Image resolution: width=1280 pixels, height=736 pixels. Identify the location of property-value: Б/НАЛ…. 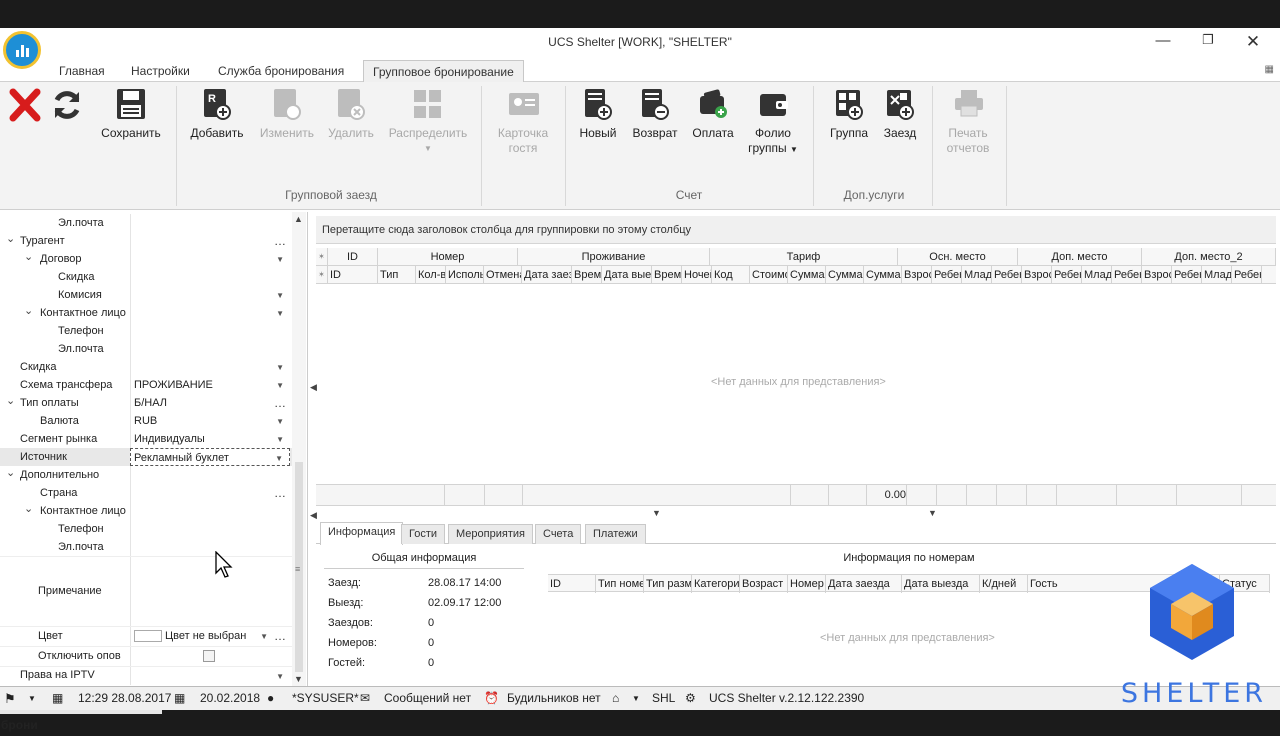
(210, 403).